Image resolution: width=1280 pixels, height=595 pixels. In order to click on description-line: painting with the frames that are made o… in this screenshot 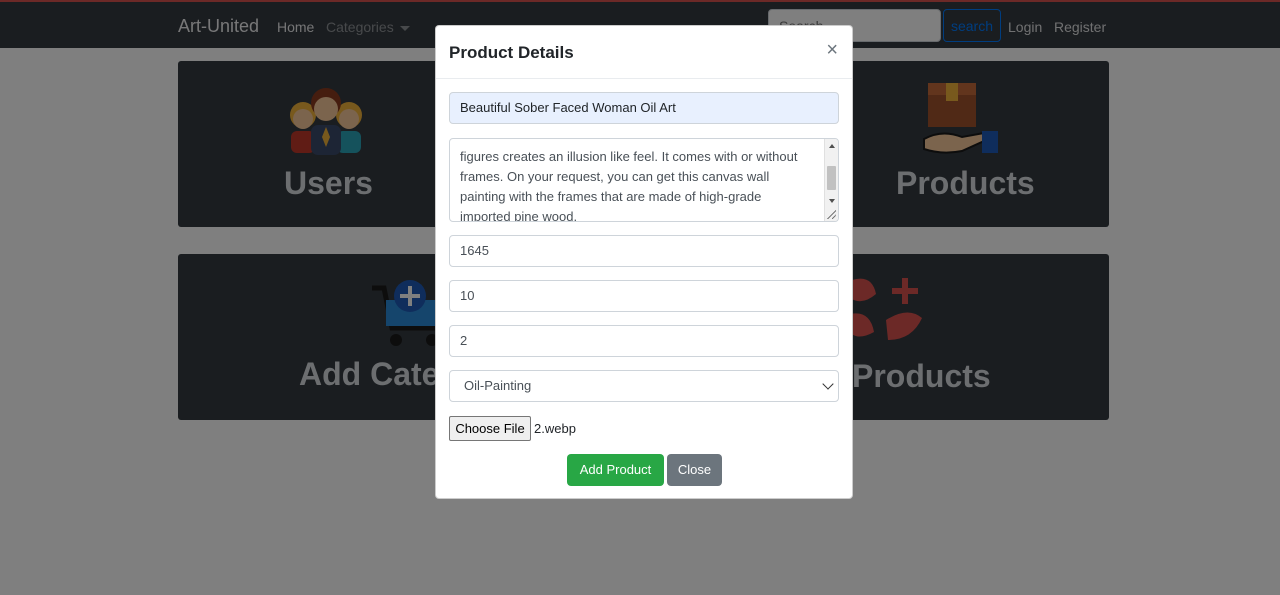, I will do `click(611, 196)`.